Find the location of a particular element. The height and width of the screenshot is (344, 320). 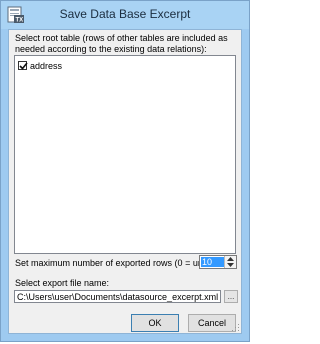

stepper-buttons is located at coordinates (230, 262).